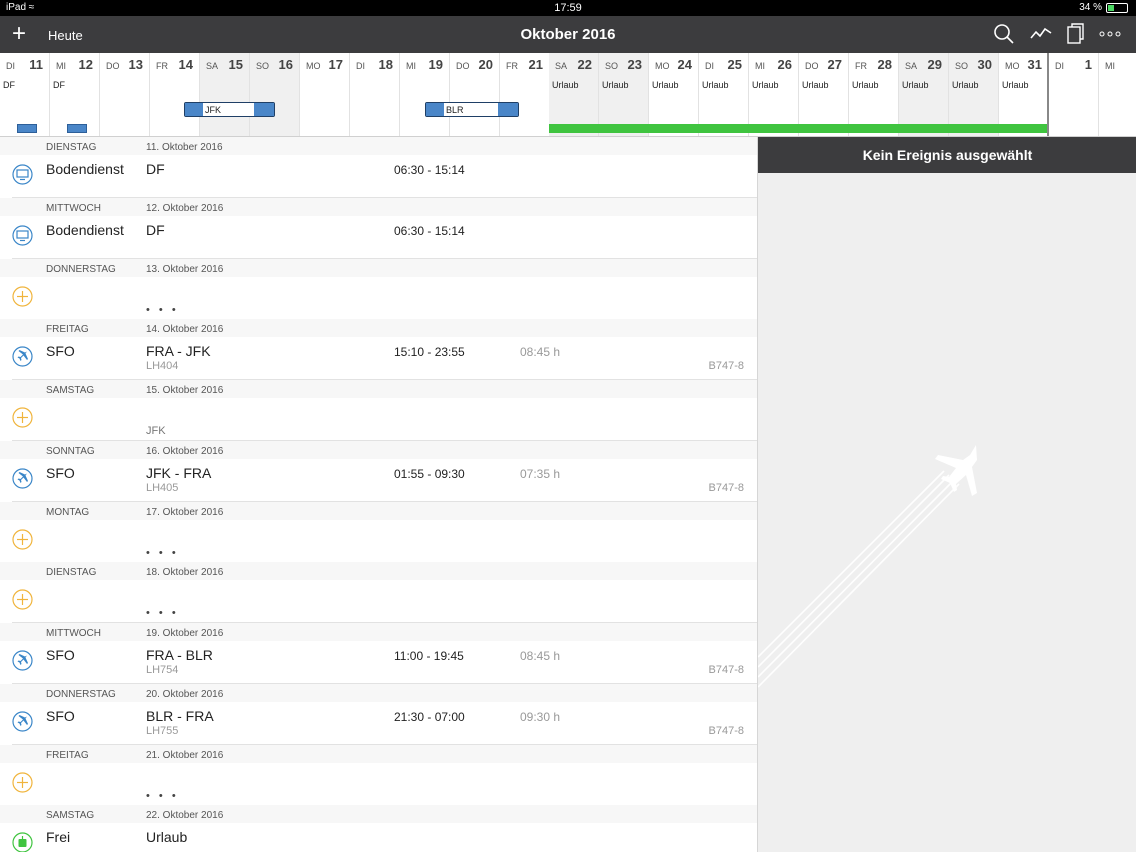 This screenshot has height=852, width=1136. What do you see at coordinates (60, 655) in the screenshot?
I see `duty-type: SFO` at bounding box center [60, 655].